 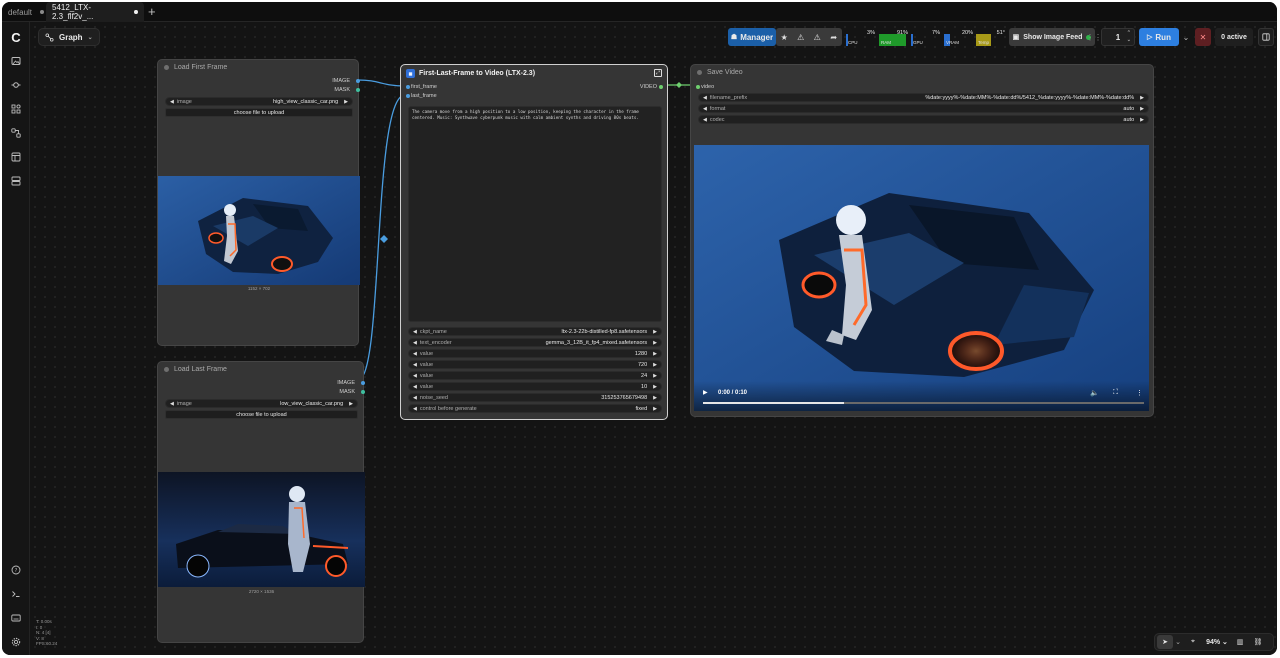 What do you see at coordinates (922, 72) in the screenshot?
I see `node-title: Save Video` at bounding box center [922, 72].